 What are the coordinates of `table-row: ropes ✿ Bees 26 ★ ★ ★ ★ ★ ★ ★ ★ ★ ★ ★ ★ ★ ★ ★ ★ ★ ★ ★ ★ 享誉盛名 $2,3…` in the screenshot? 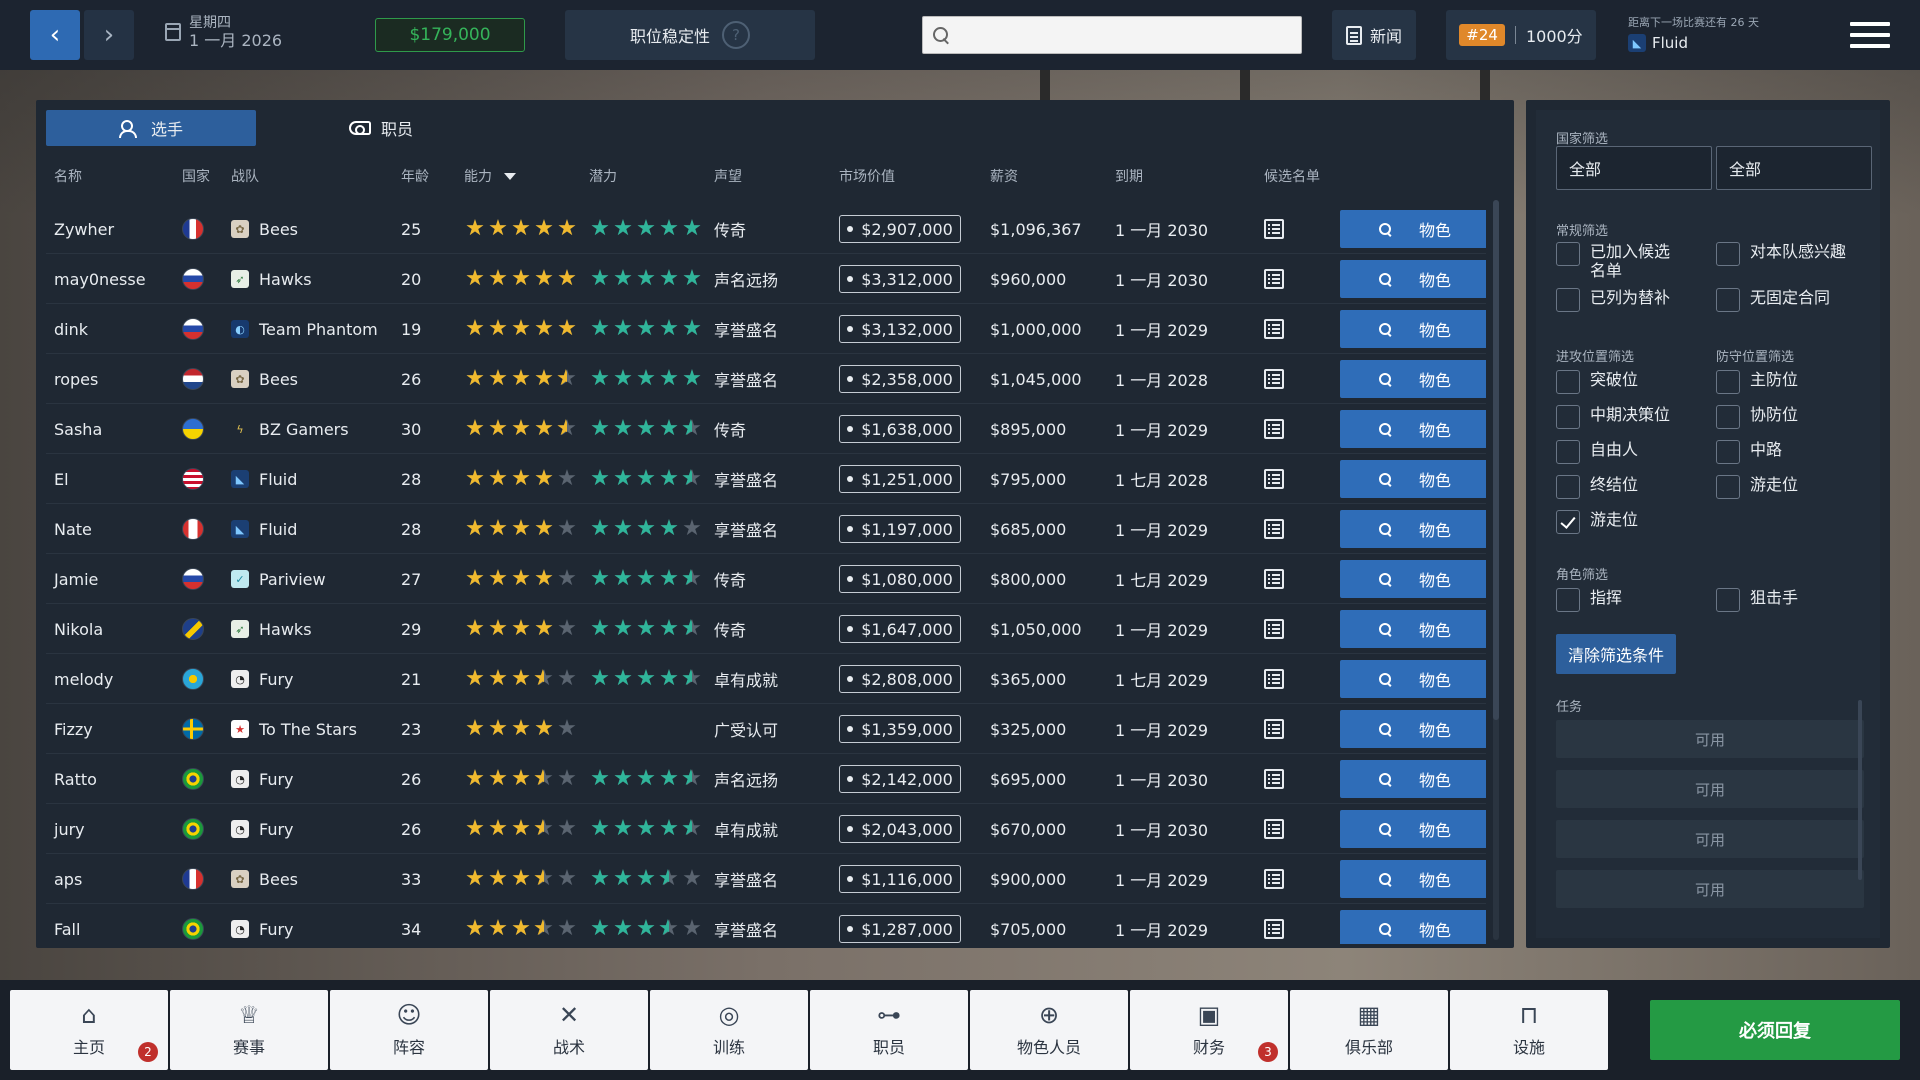 It's located at (766, 379).